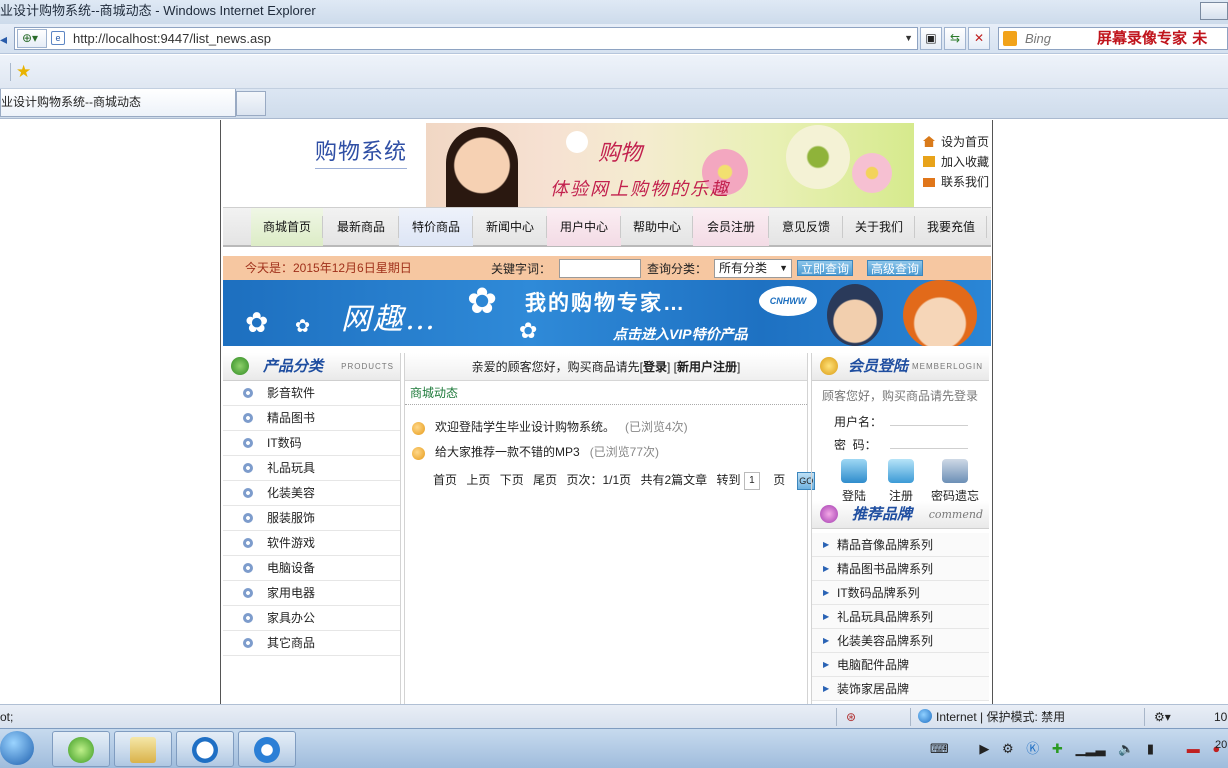 The image size is (1228, 768). What do you see at coordinates (885, 545) in the screenshot?
I see `brand-label: 精品音像品牌系列` at bounding box center [885, 545].